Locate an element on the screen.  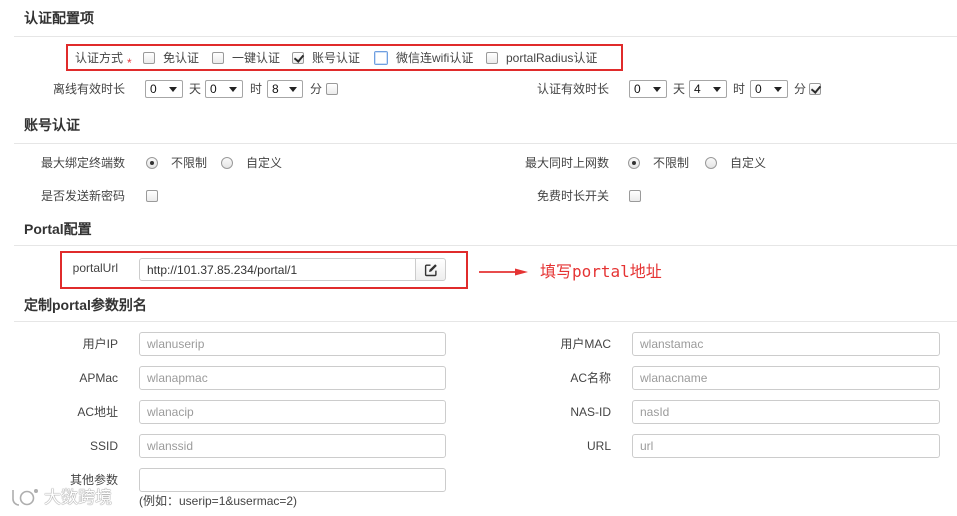
param-ssid-label: SSID is located at coordinates (103, 446).